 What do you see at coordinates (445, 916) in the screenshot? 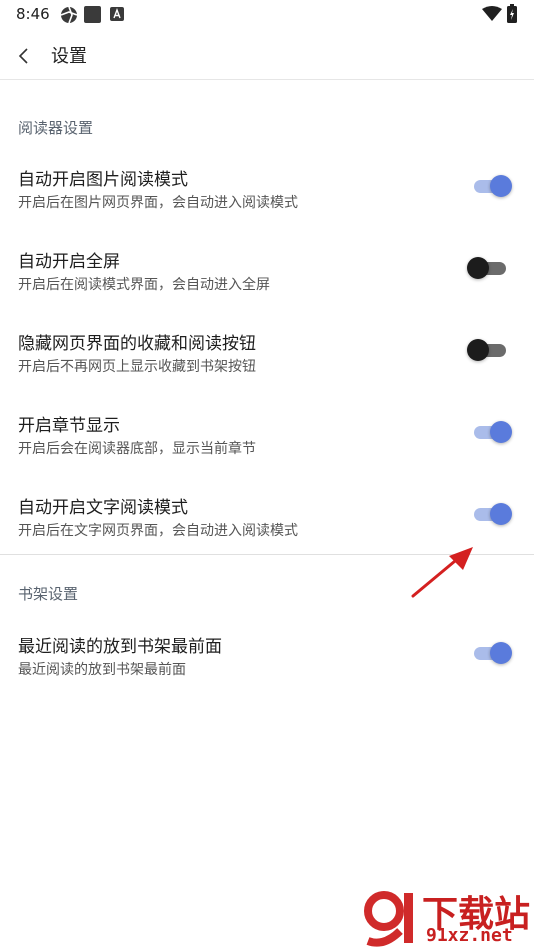
I see `watermark: 下载站 91xz.net` at bounding box center [445, 916].